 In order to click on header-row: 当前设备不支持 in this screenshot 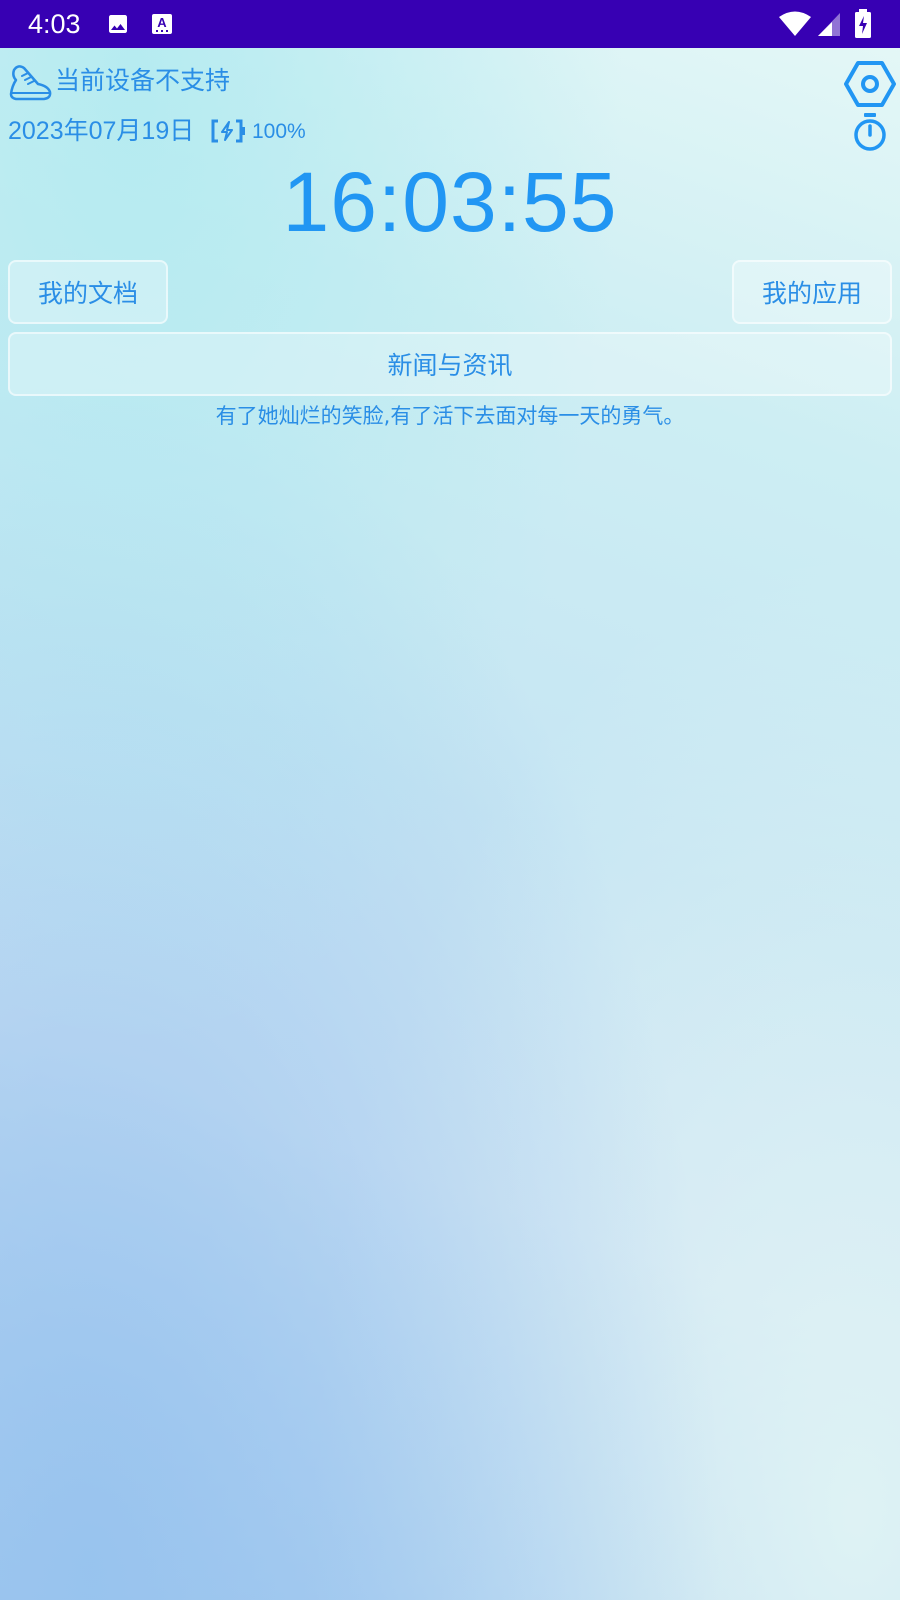, I will do `click(450, 82)`.